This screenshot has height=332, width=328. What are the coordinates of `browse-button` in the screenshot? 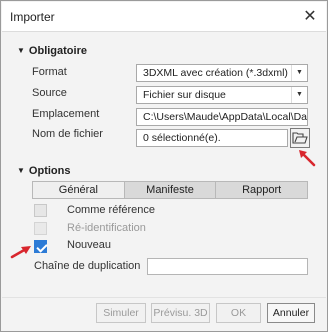 It's located at (300, 138).